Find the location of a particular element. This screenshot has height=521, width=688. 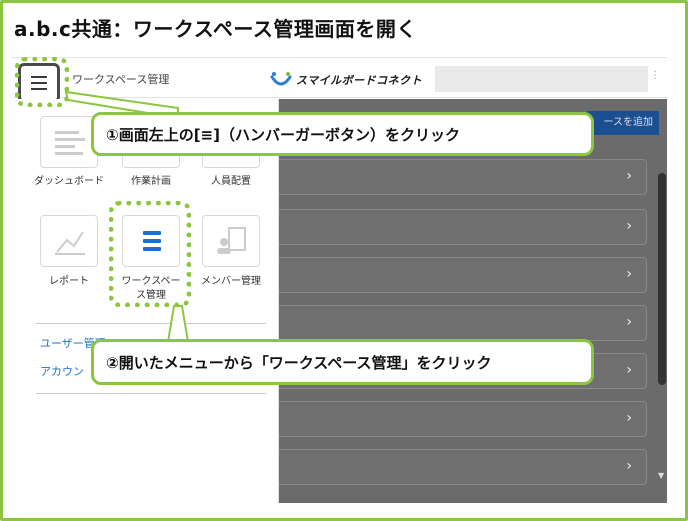

report-icon is located at coordinates (70, 243).